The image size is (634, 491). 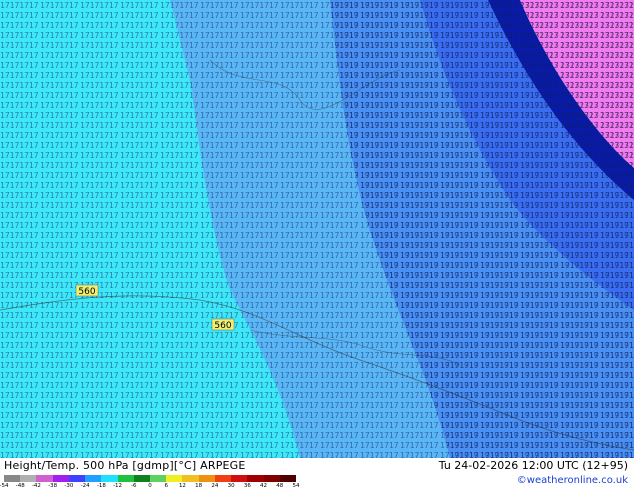 What do you see at coordinates (166, 486) in the screenshot?
I see `colorbar-tick-label: 6` at bounding box center [166, 486].